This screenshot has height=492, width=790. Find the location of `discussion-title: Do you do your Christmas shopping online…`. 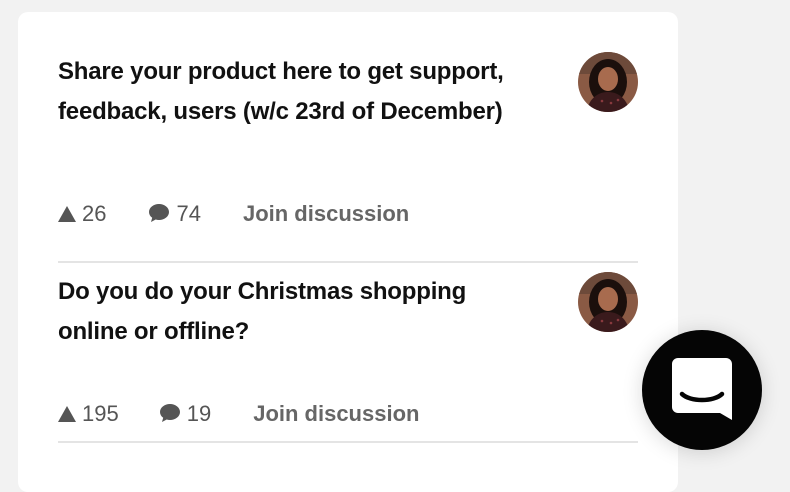

discussion-title: Do you do your Christmas shopping online… is located at coordinates (298, 312).